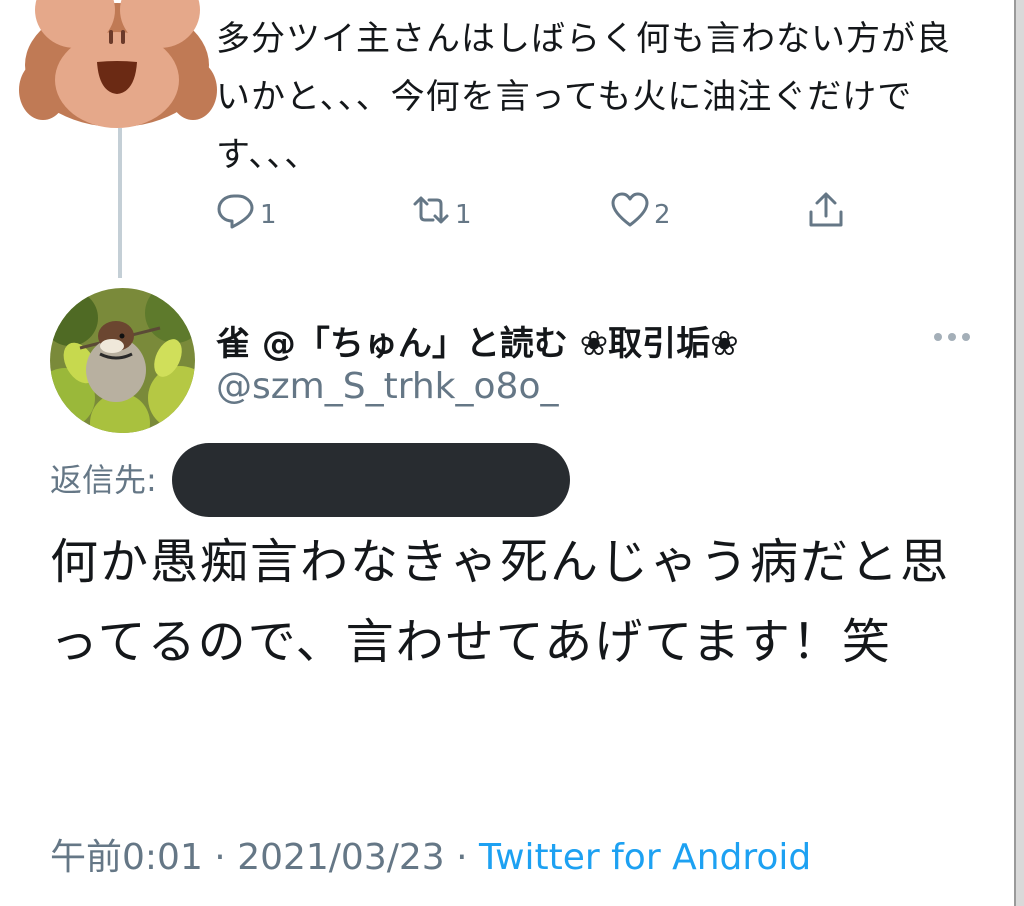  Describe the element at coordinates (341, 857) in the screenshot. I see `tweet-date: 2021/03/23` at that location.